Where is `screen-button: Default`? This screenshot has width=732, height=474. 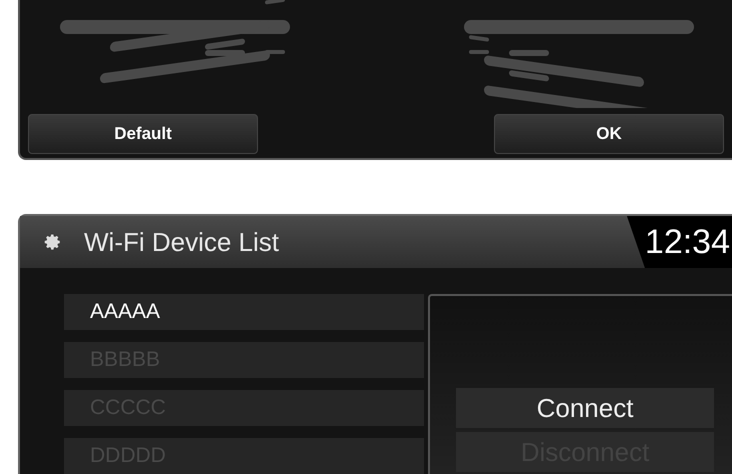
screen-button: Default is located at coordinates (143, 134).